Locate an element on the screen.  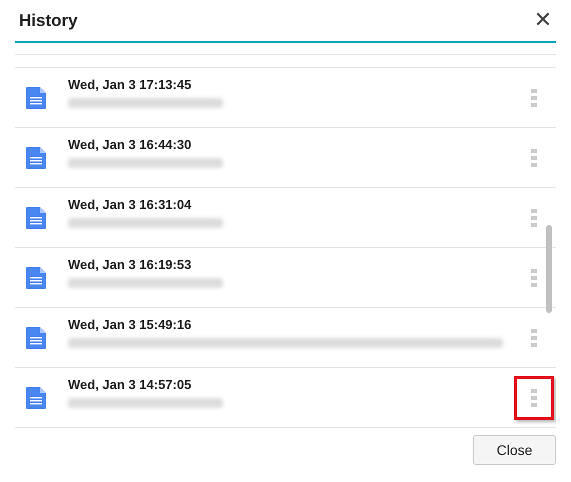
entry-time: Wed, Jan 3 16:19:53 is located at coordinates (130, 264).